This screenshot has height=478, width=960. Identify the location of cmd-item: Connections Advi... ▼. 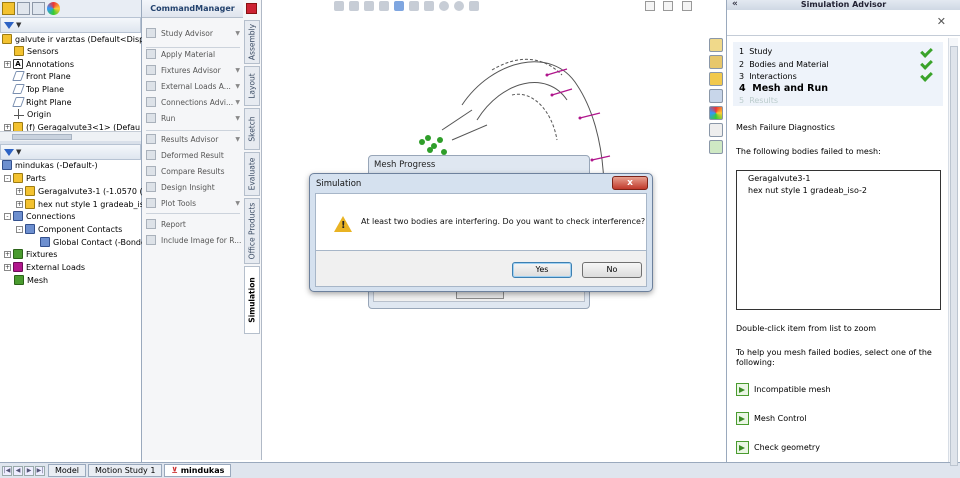
(193, 102).